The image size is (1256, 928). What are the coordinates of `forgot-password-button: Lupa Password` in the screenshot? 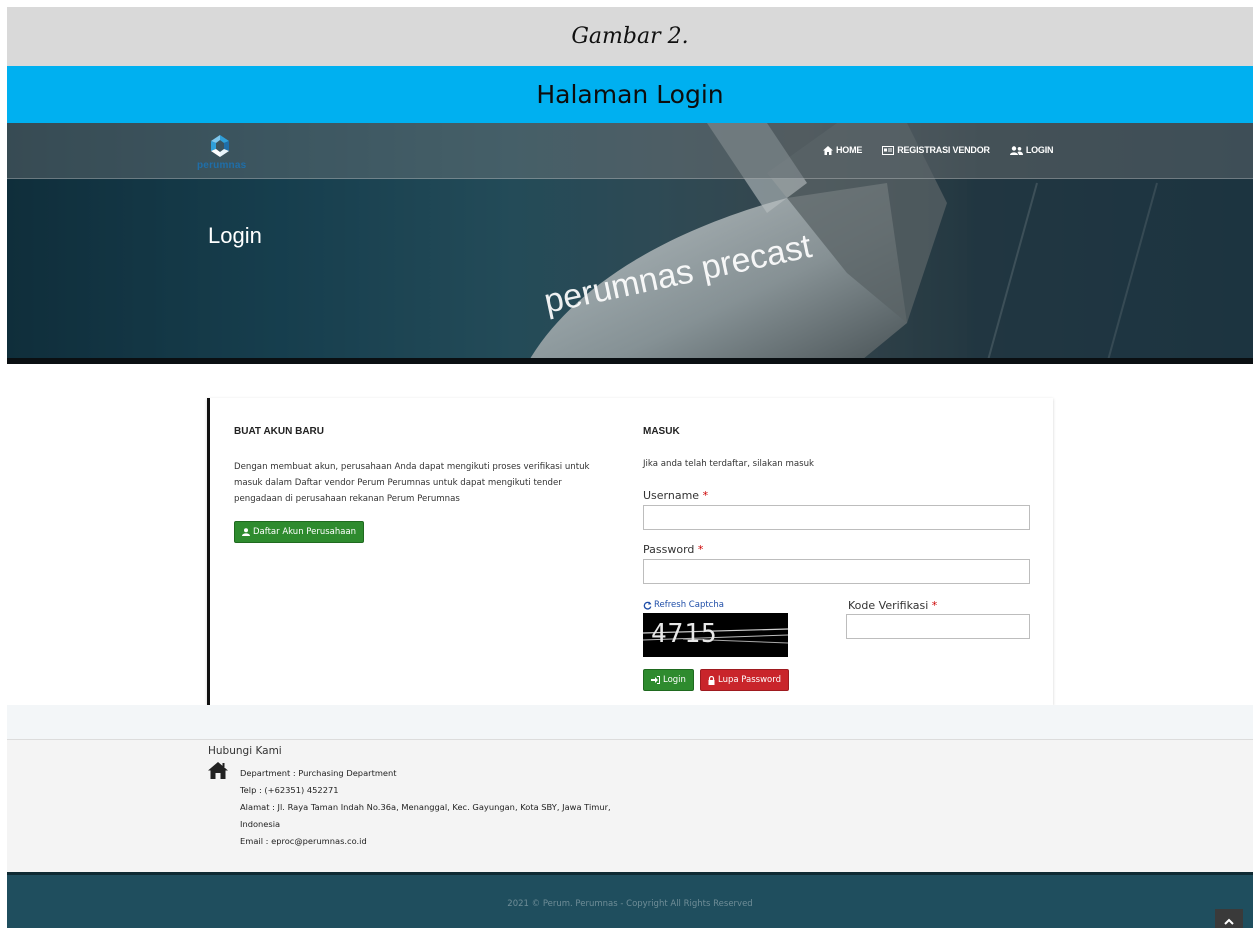 It's located at (744, 680).